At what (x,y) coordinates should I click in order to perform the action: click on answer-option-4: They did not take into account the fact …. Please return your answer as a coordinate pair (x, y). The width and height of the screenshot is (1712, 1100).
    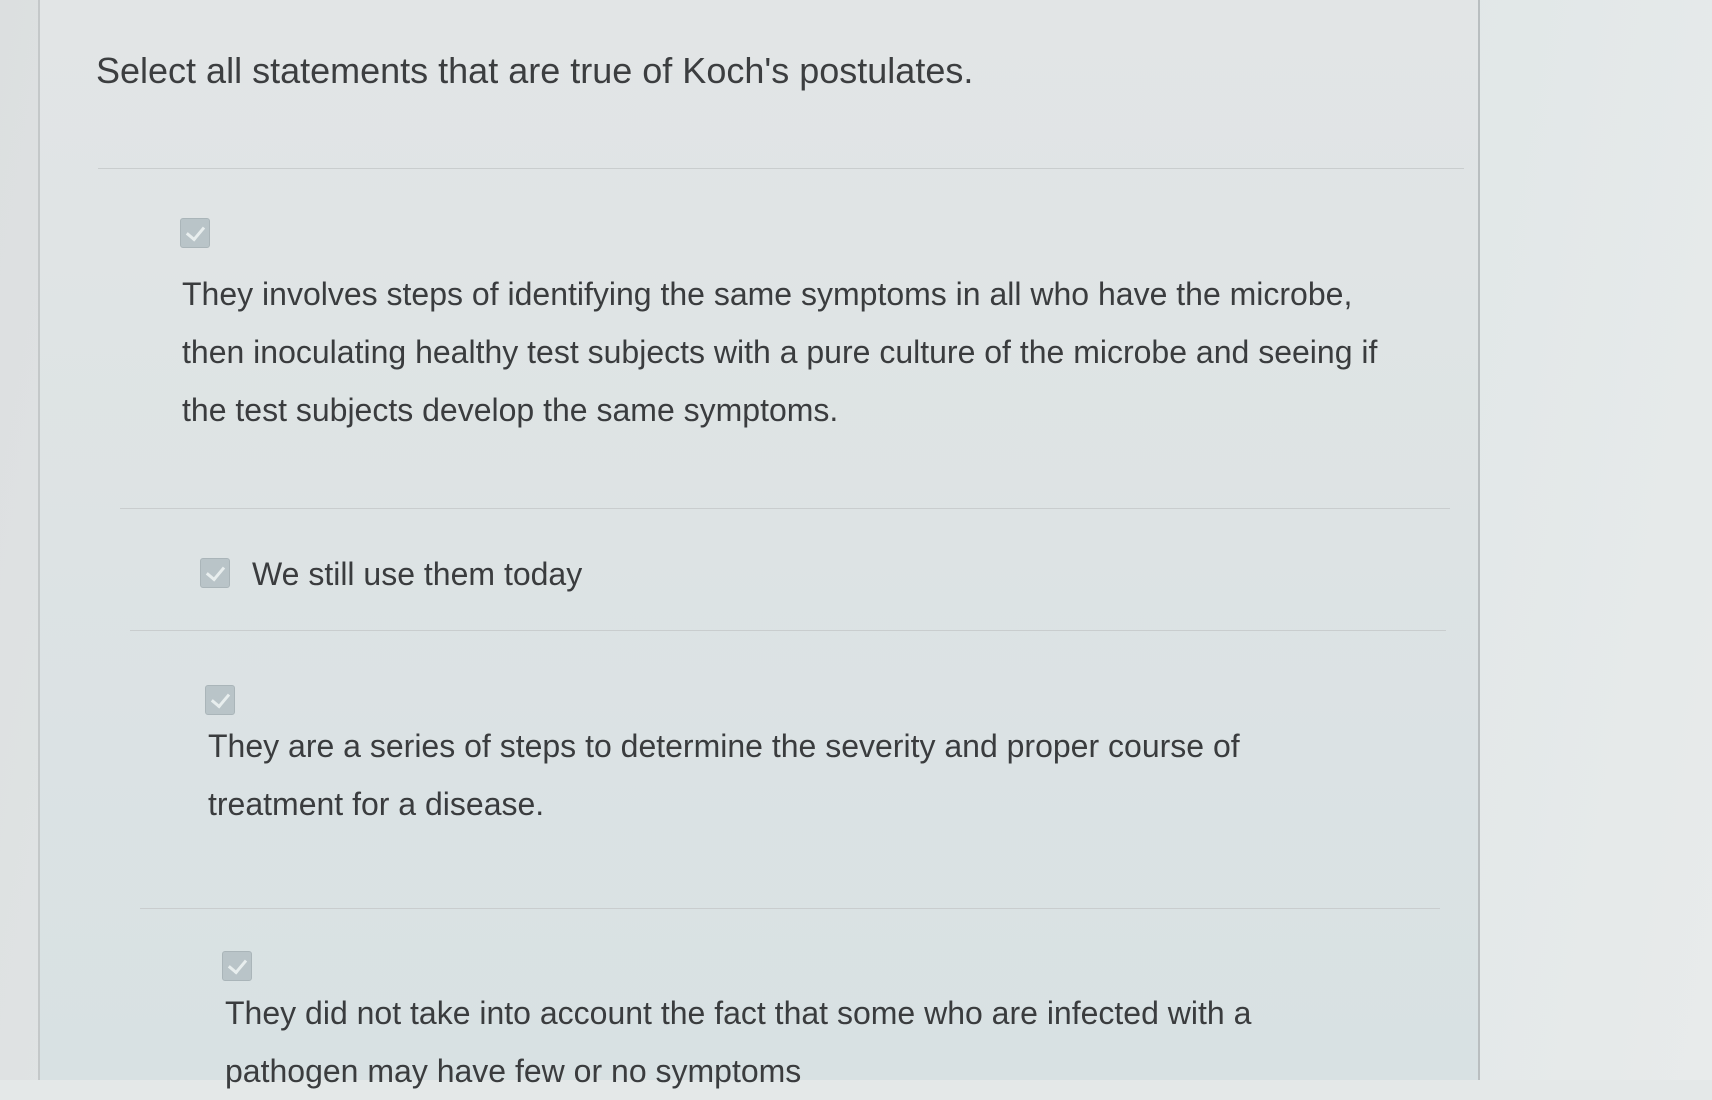
    Looking at the image, I should click on (827, 1018).